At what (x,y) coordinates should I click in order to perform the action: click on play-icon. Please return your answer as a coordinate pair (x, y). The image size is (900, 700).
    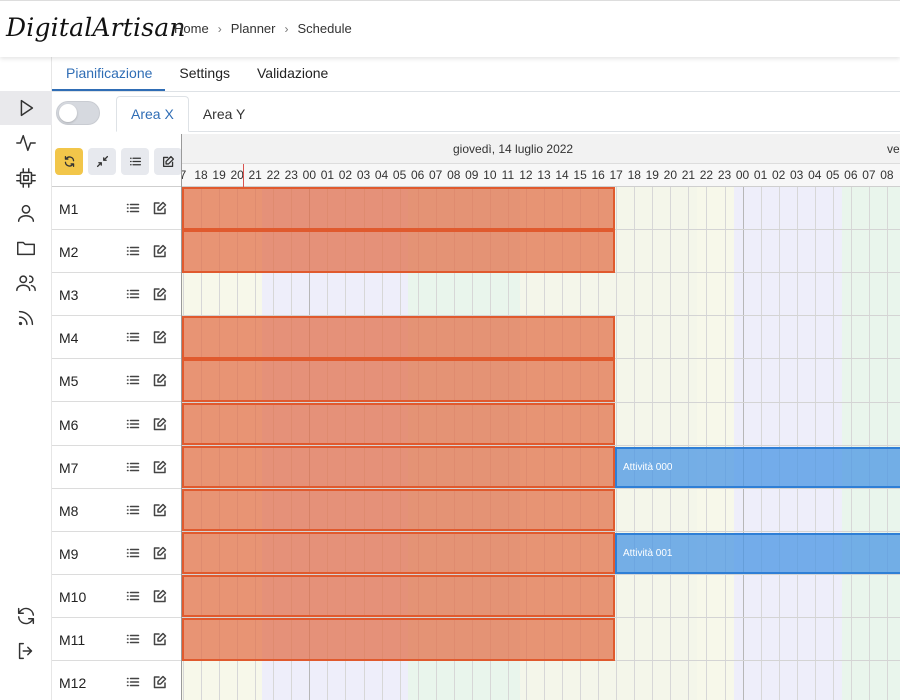
    Looking at the image, I should click on (26, 108).